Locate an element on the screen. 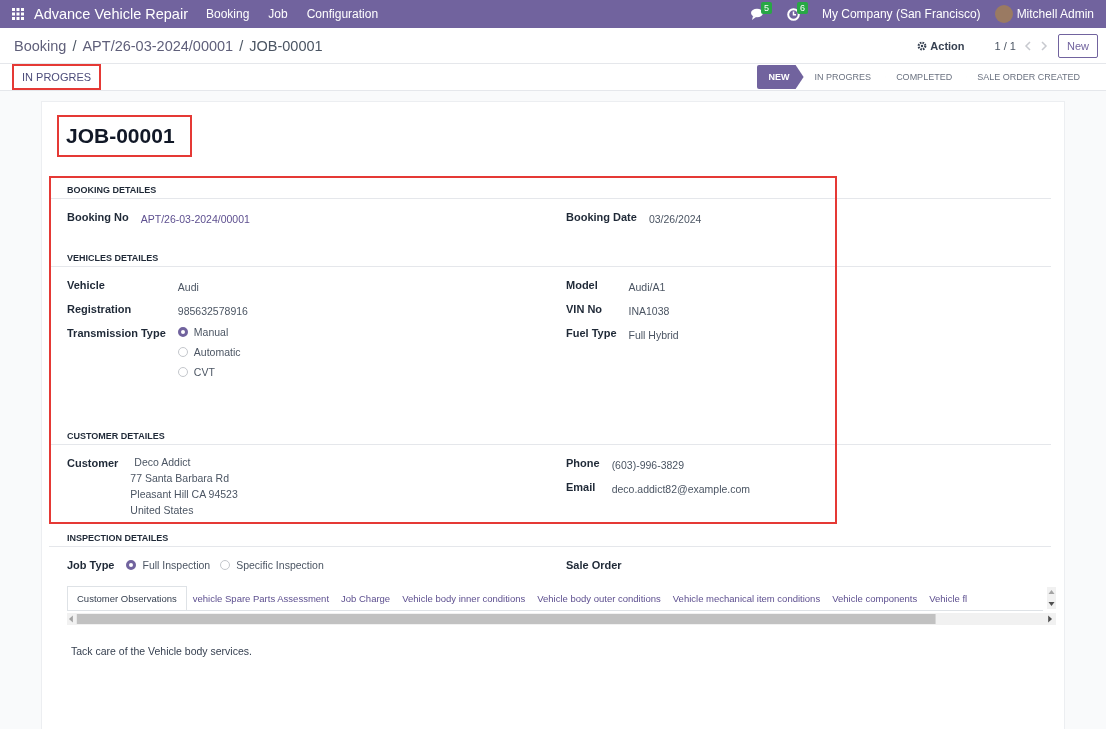  menu-item: Job is located at coordinates (278, 14).